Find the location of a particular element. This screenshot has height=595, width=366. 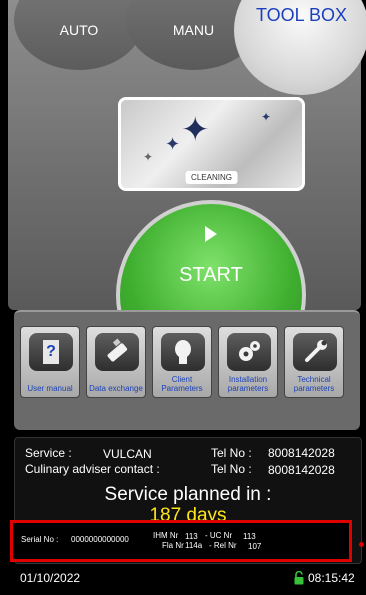

rel-value: 107 is located at coordinates (255, 546).